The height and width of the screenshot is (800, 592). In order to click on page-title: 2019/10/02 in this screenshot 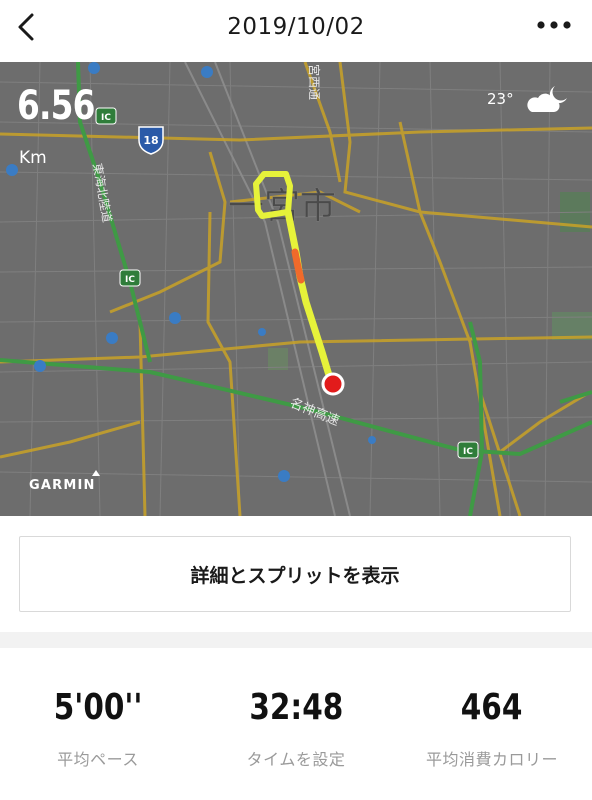, I will do `click(296, 27)`.